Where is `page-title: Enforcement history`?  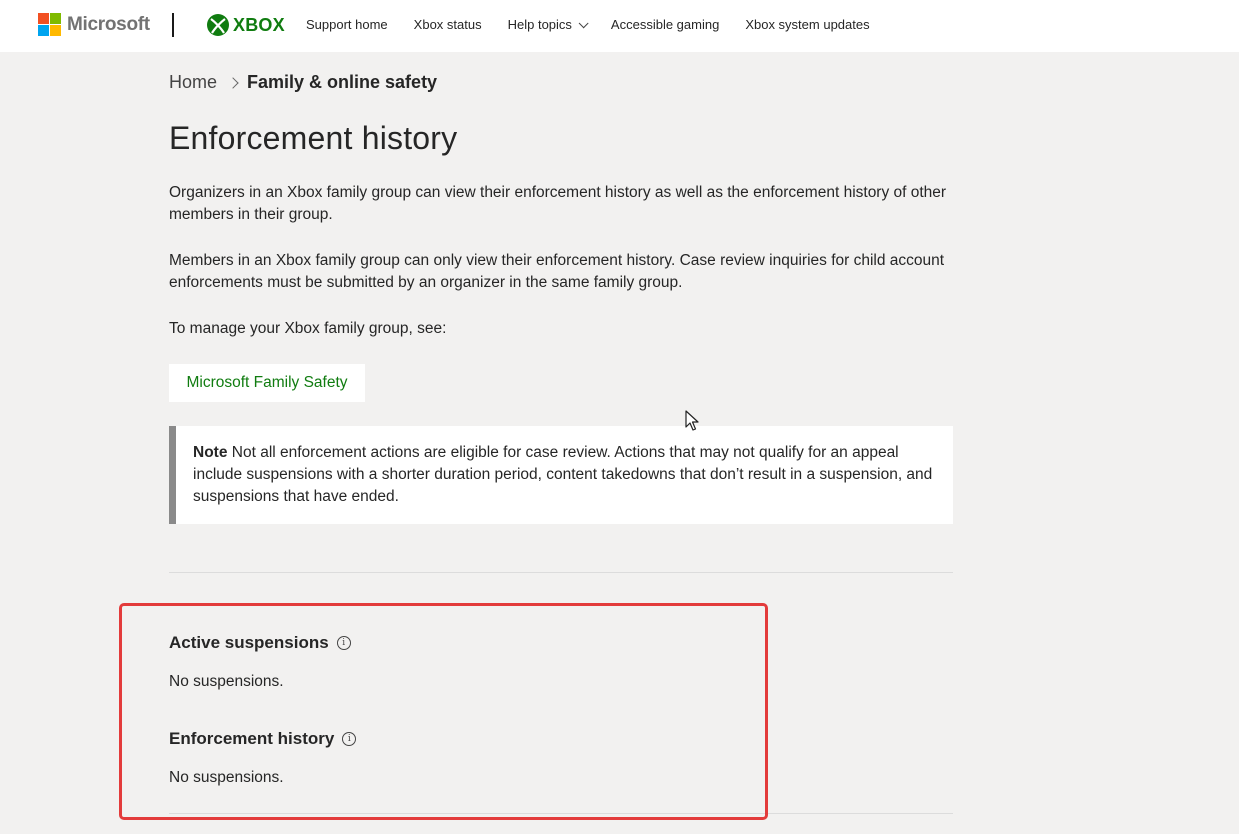 page-title: Enforcement history is located at coordinates (313, 138).